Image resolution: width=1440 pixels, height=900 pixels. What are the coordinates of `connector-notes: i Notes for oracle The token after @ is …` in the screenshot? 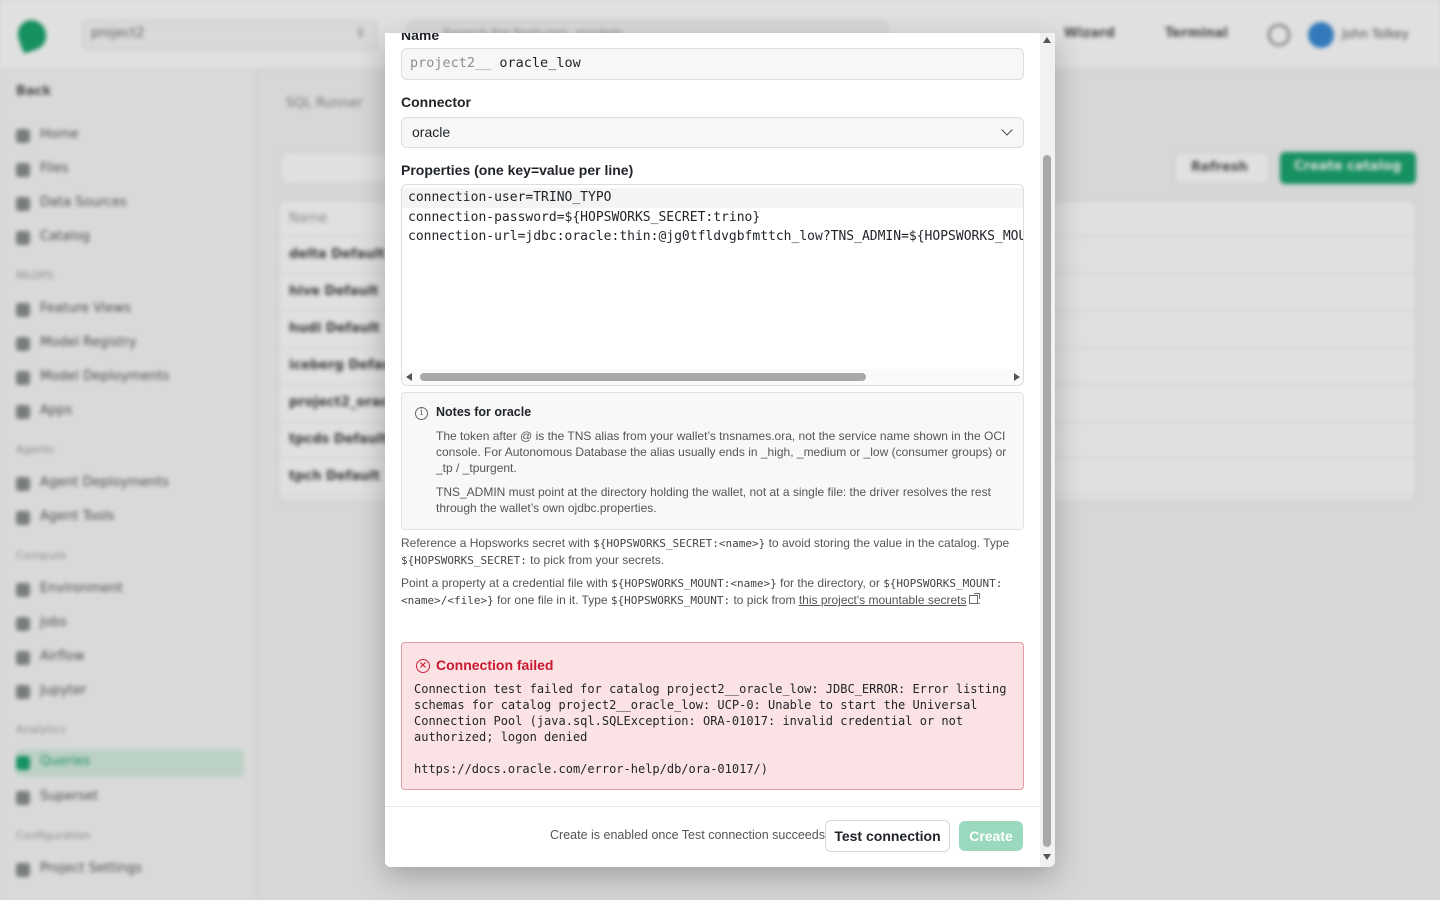 It's located at (712, 461).